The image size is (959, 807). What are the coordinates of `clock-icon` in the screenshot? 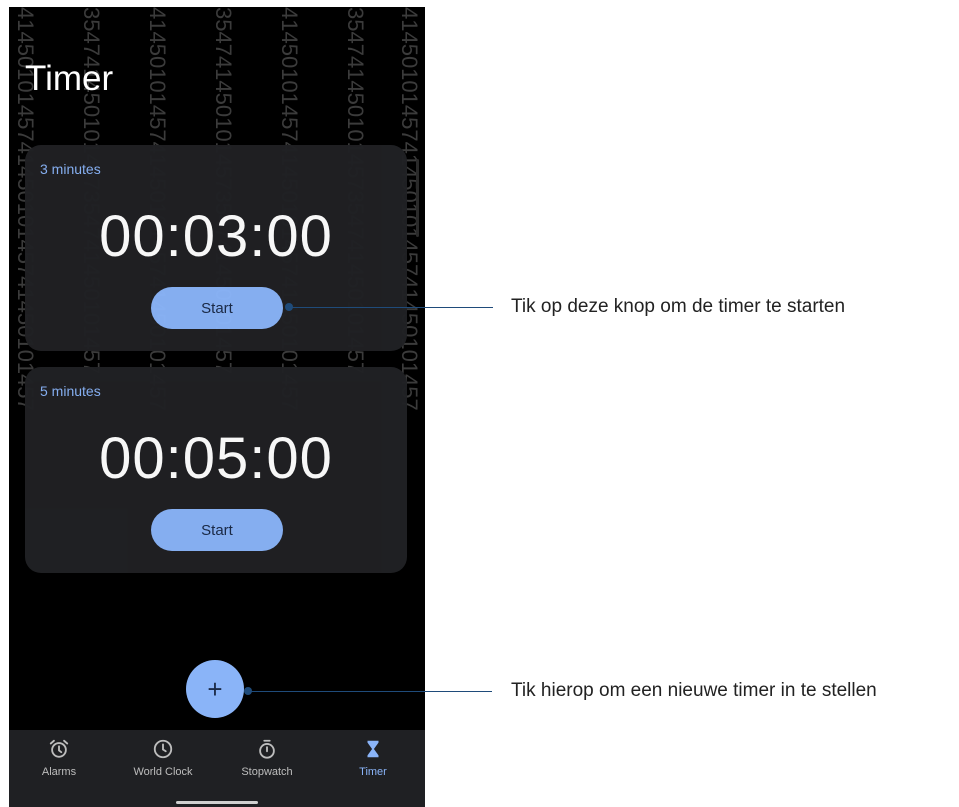 It's located at (163, 749).